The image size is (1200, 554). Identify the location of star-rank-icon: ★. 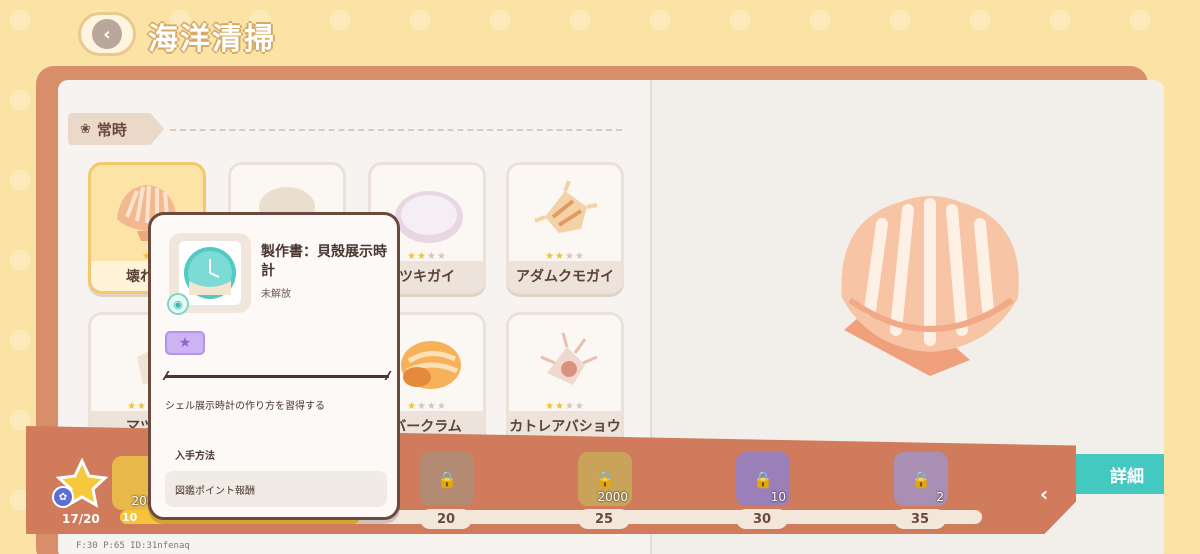
(185, 343).